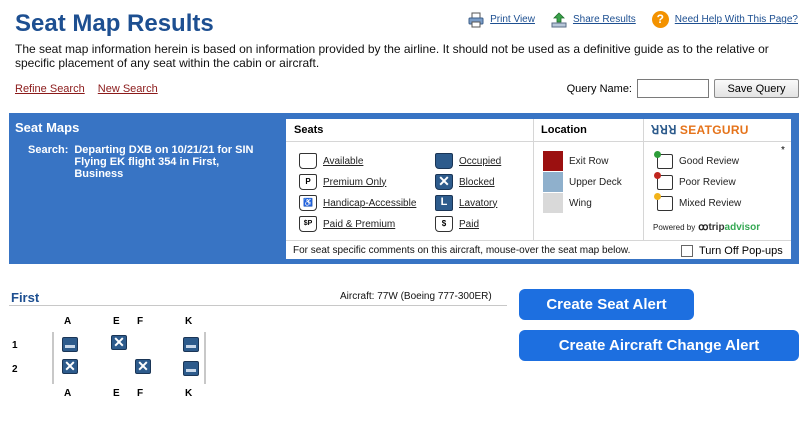 The height and width of the screenshot is (423, 808). Describe the element at coordinates (476, 19) in the screenshot. I see `printer-icon` at that location.